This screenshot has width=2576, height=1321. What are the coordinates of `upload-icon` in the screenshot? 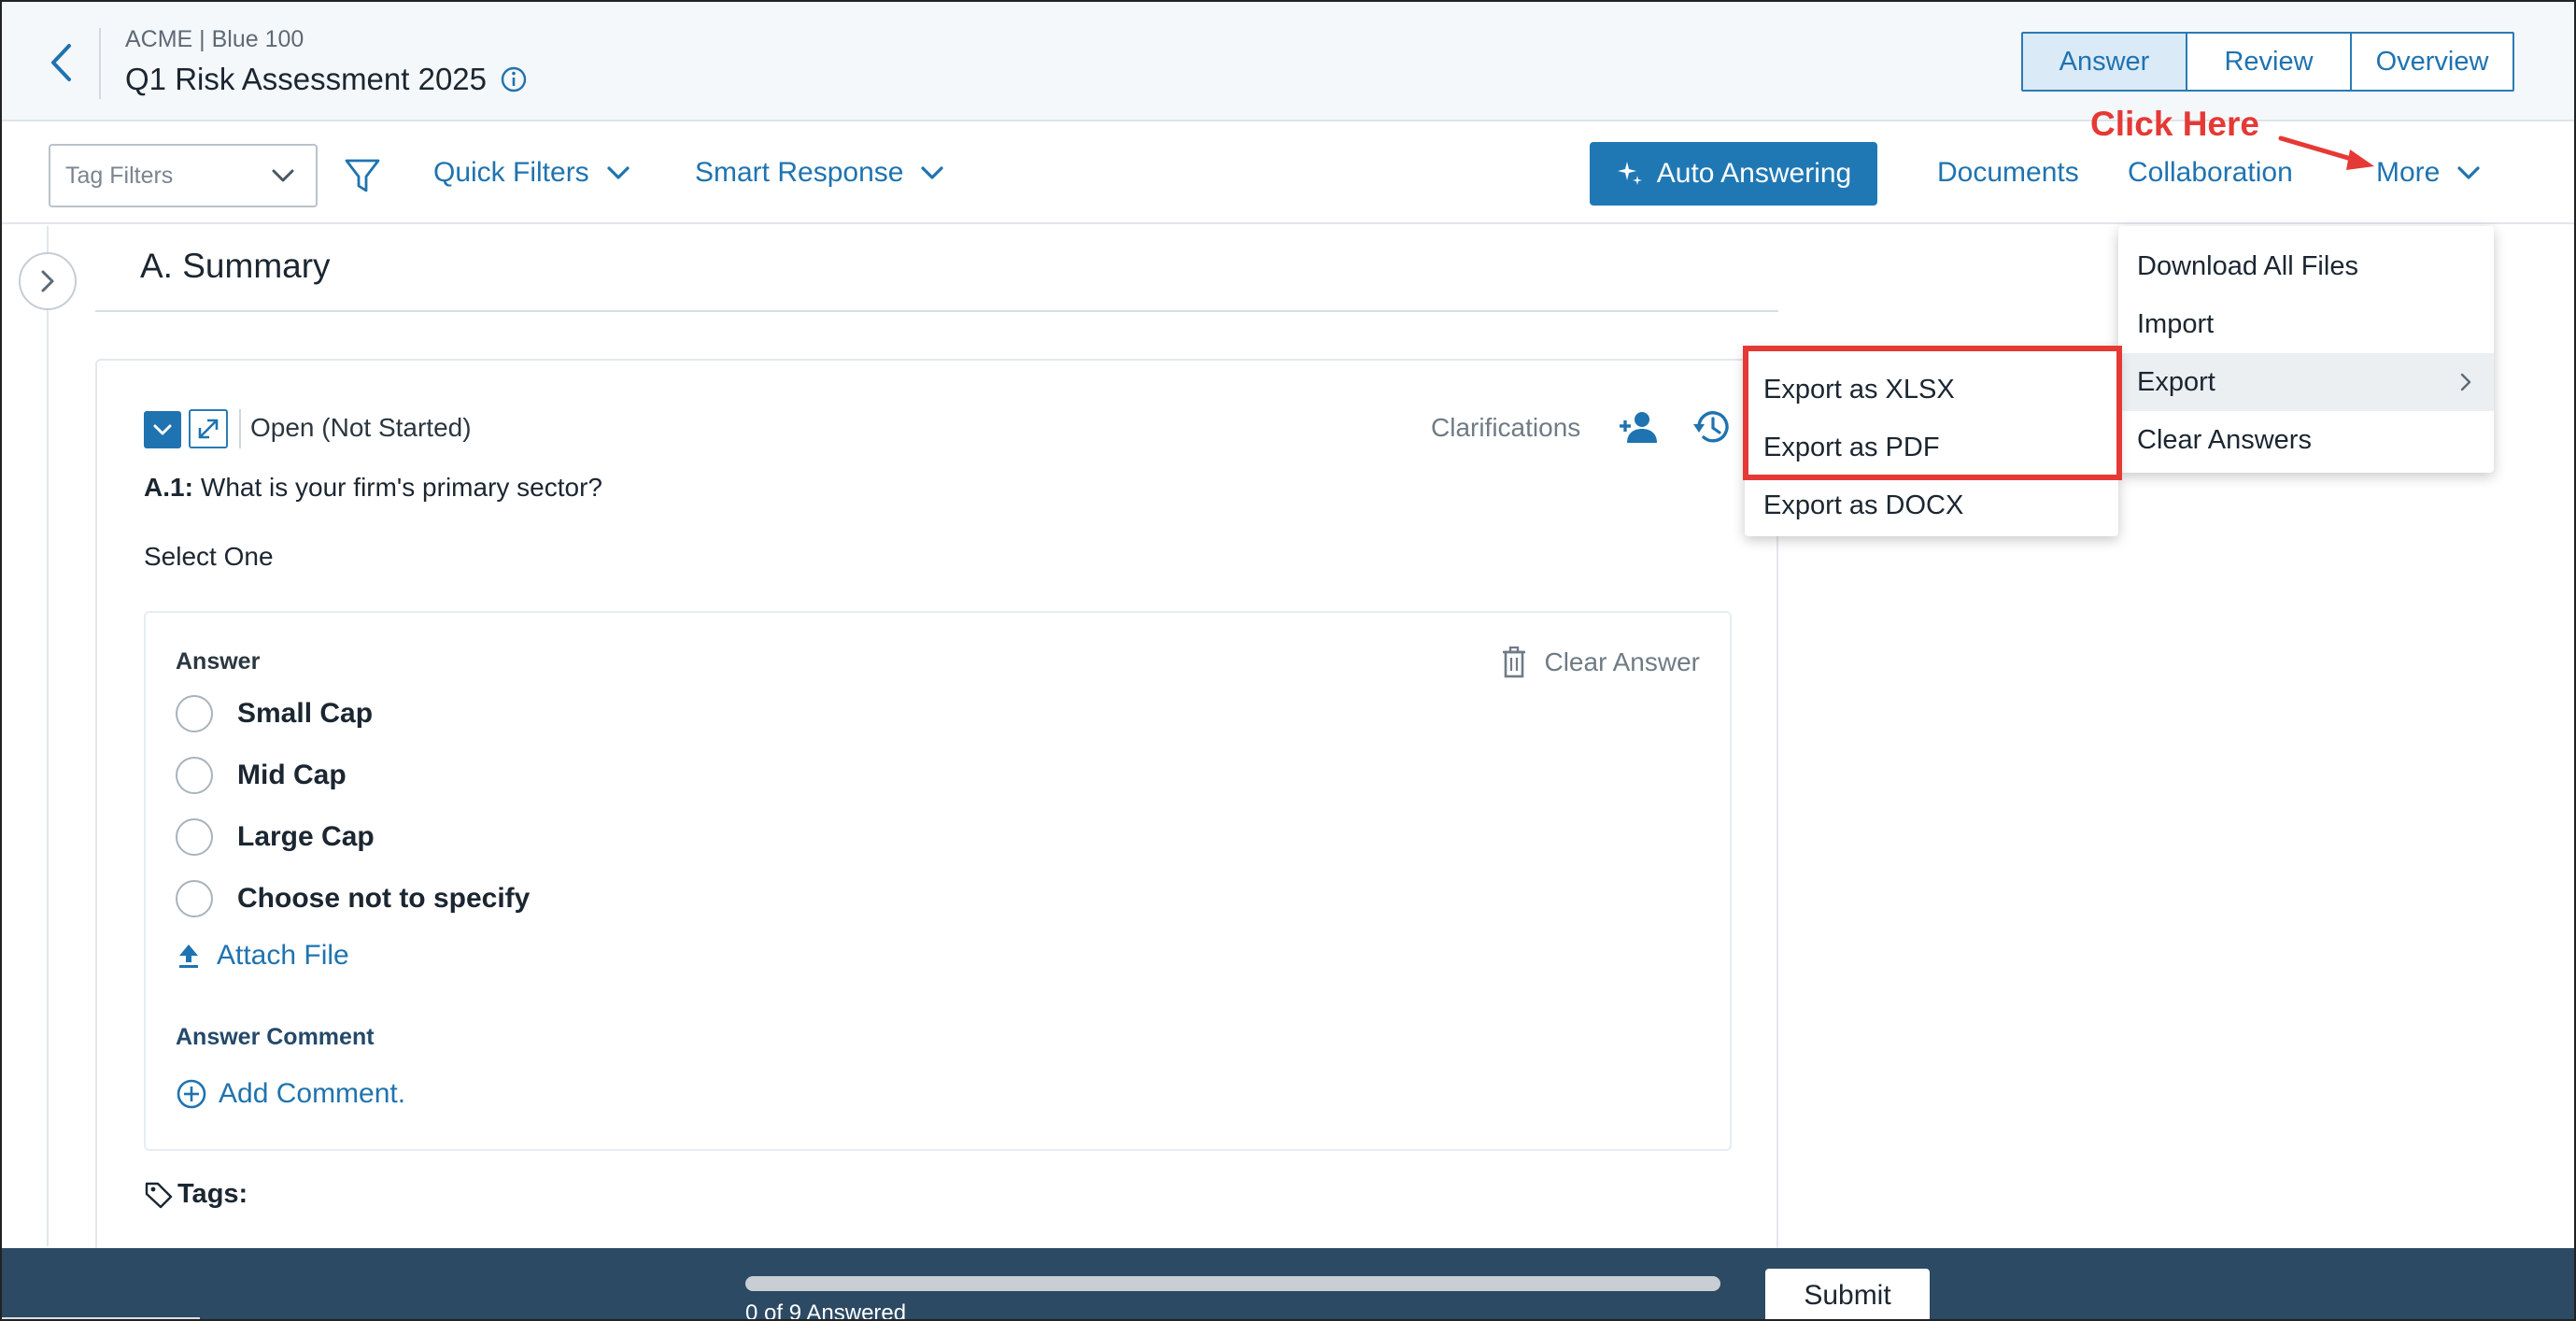 It's located at (188, 956).